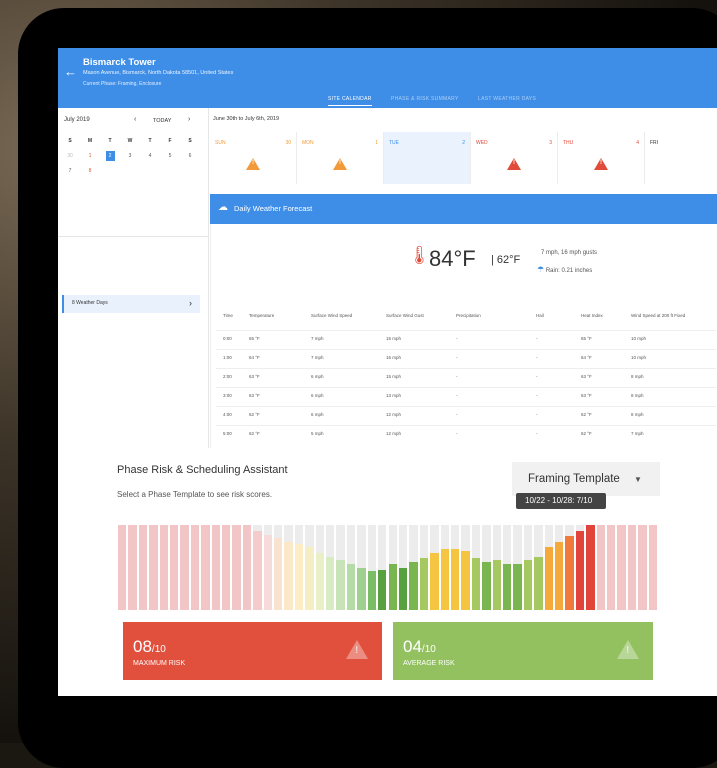 The height and width of the screenshot is (768, 717). I want to click on risk-bar-chart, so click(388, 564).